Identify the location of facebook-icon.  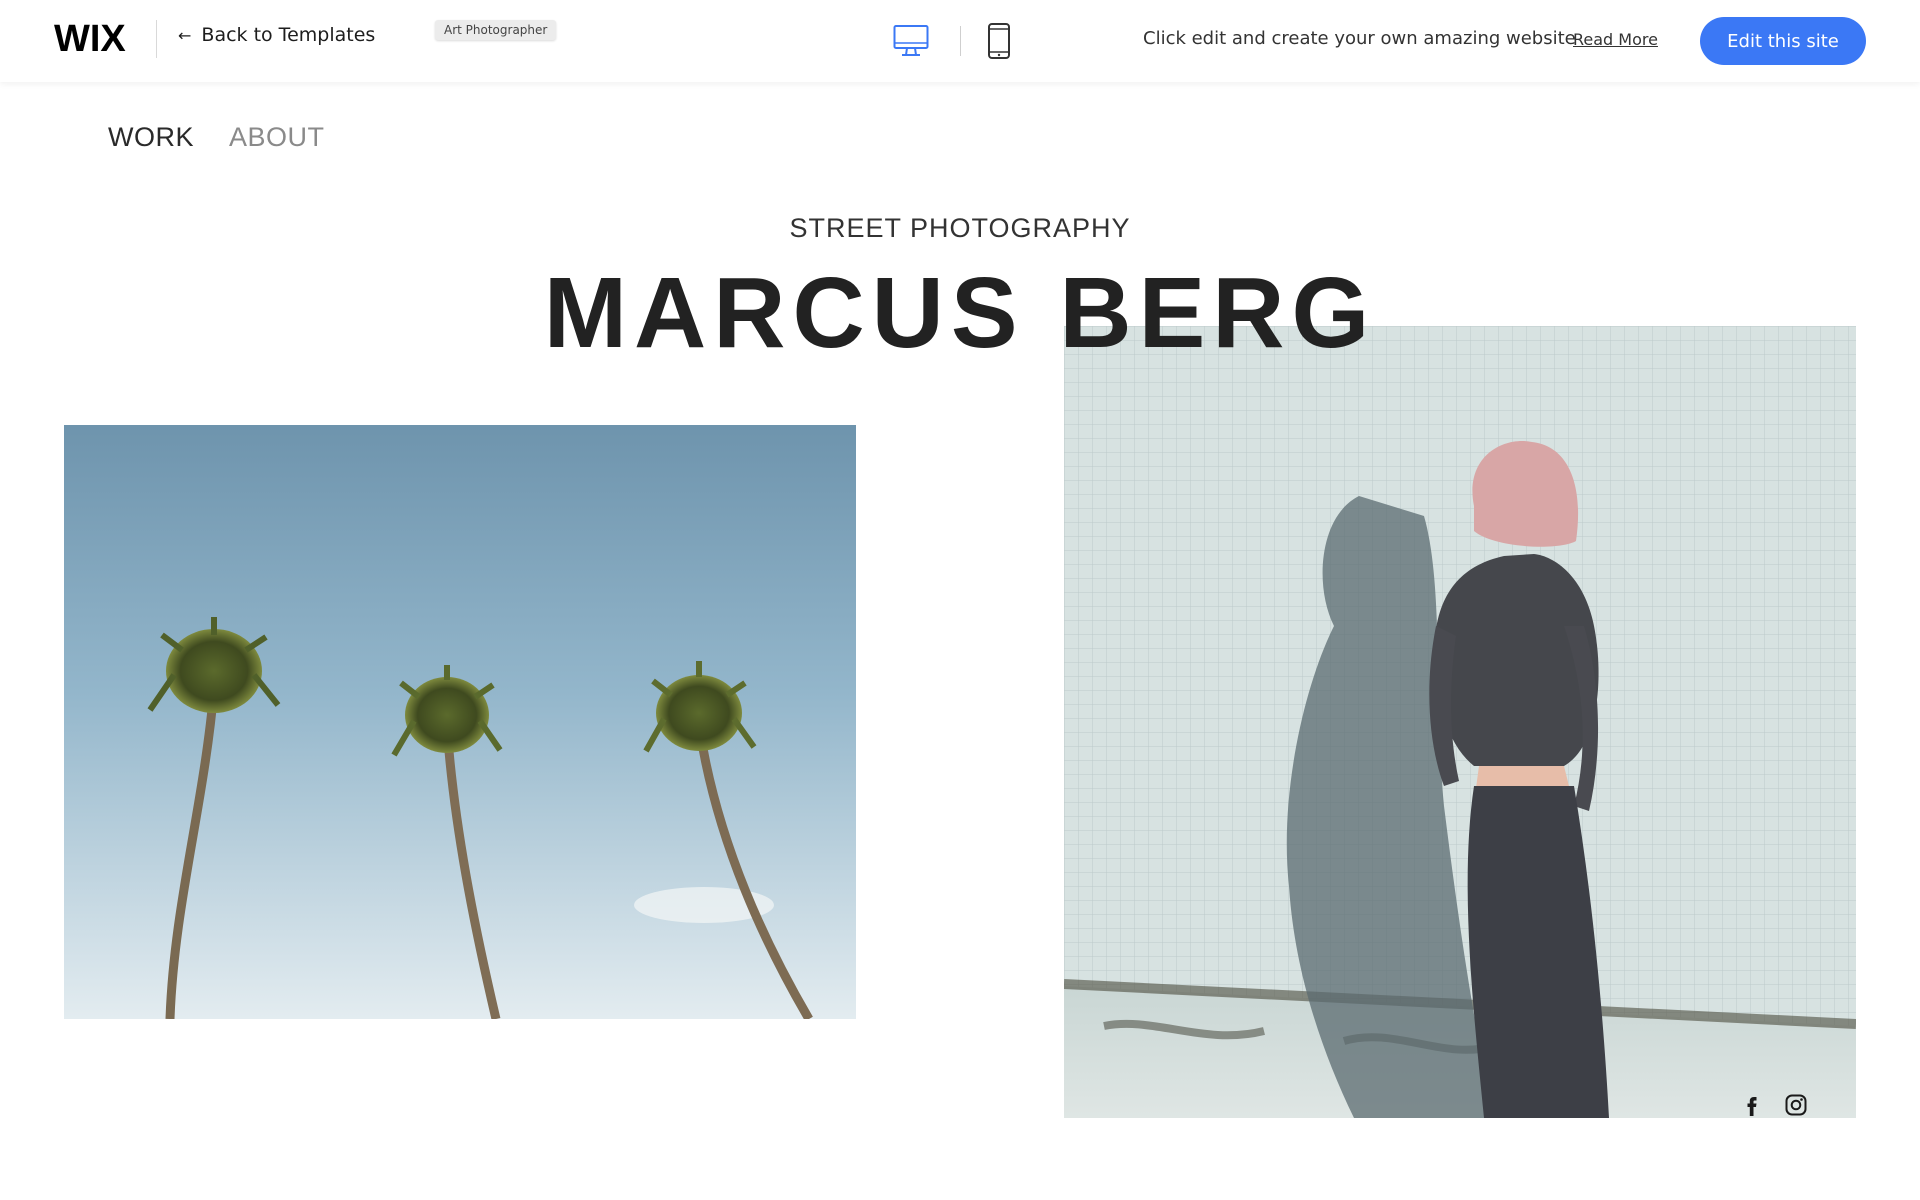
(1752, 1105).